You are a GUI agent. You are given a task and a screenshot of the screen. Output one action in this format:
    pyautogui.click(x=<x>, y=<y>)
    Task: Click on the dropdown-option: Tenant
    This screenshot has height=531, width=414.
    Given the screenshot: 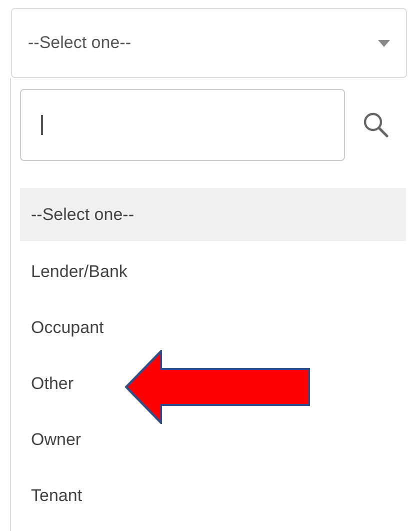 What is the action you would take?
    pyautogui.click(x=213, y=496)
    